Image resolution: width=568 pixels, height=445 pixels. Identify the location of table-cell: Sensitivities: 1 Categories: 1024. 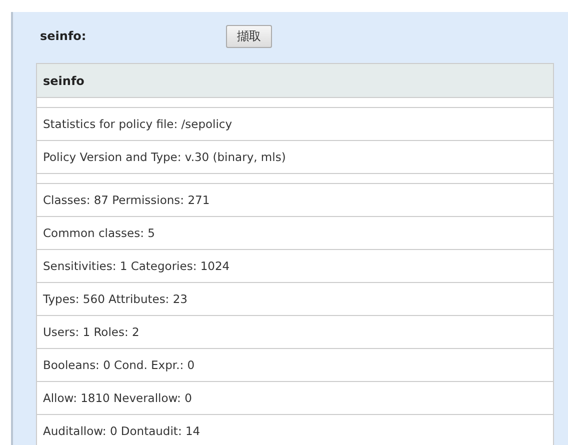
(295, 266).